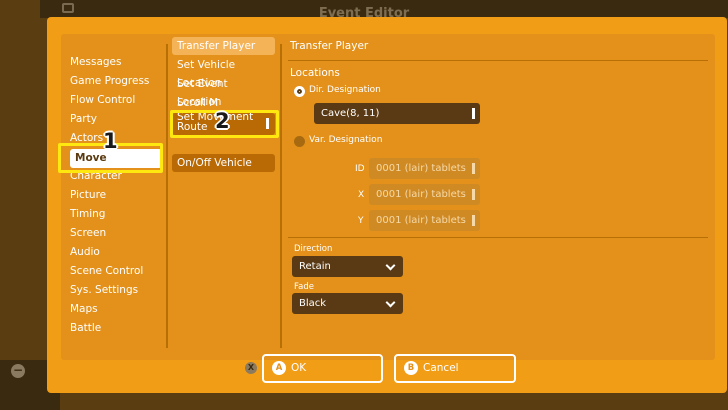  I want to click on var-y-value: 0001 (lair) tablets, so click(421, 220).